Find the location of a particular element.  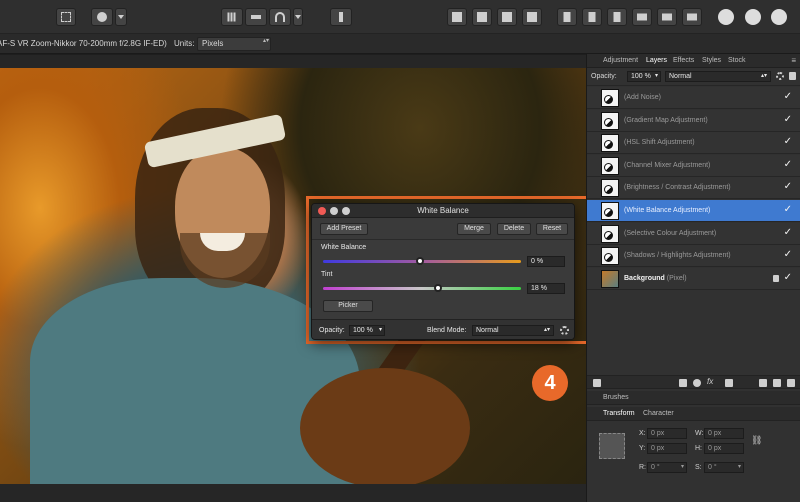

white-balance-slider-knob is located at coordinates (420, 261).